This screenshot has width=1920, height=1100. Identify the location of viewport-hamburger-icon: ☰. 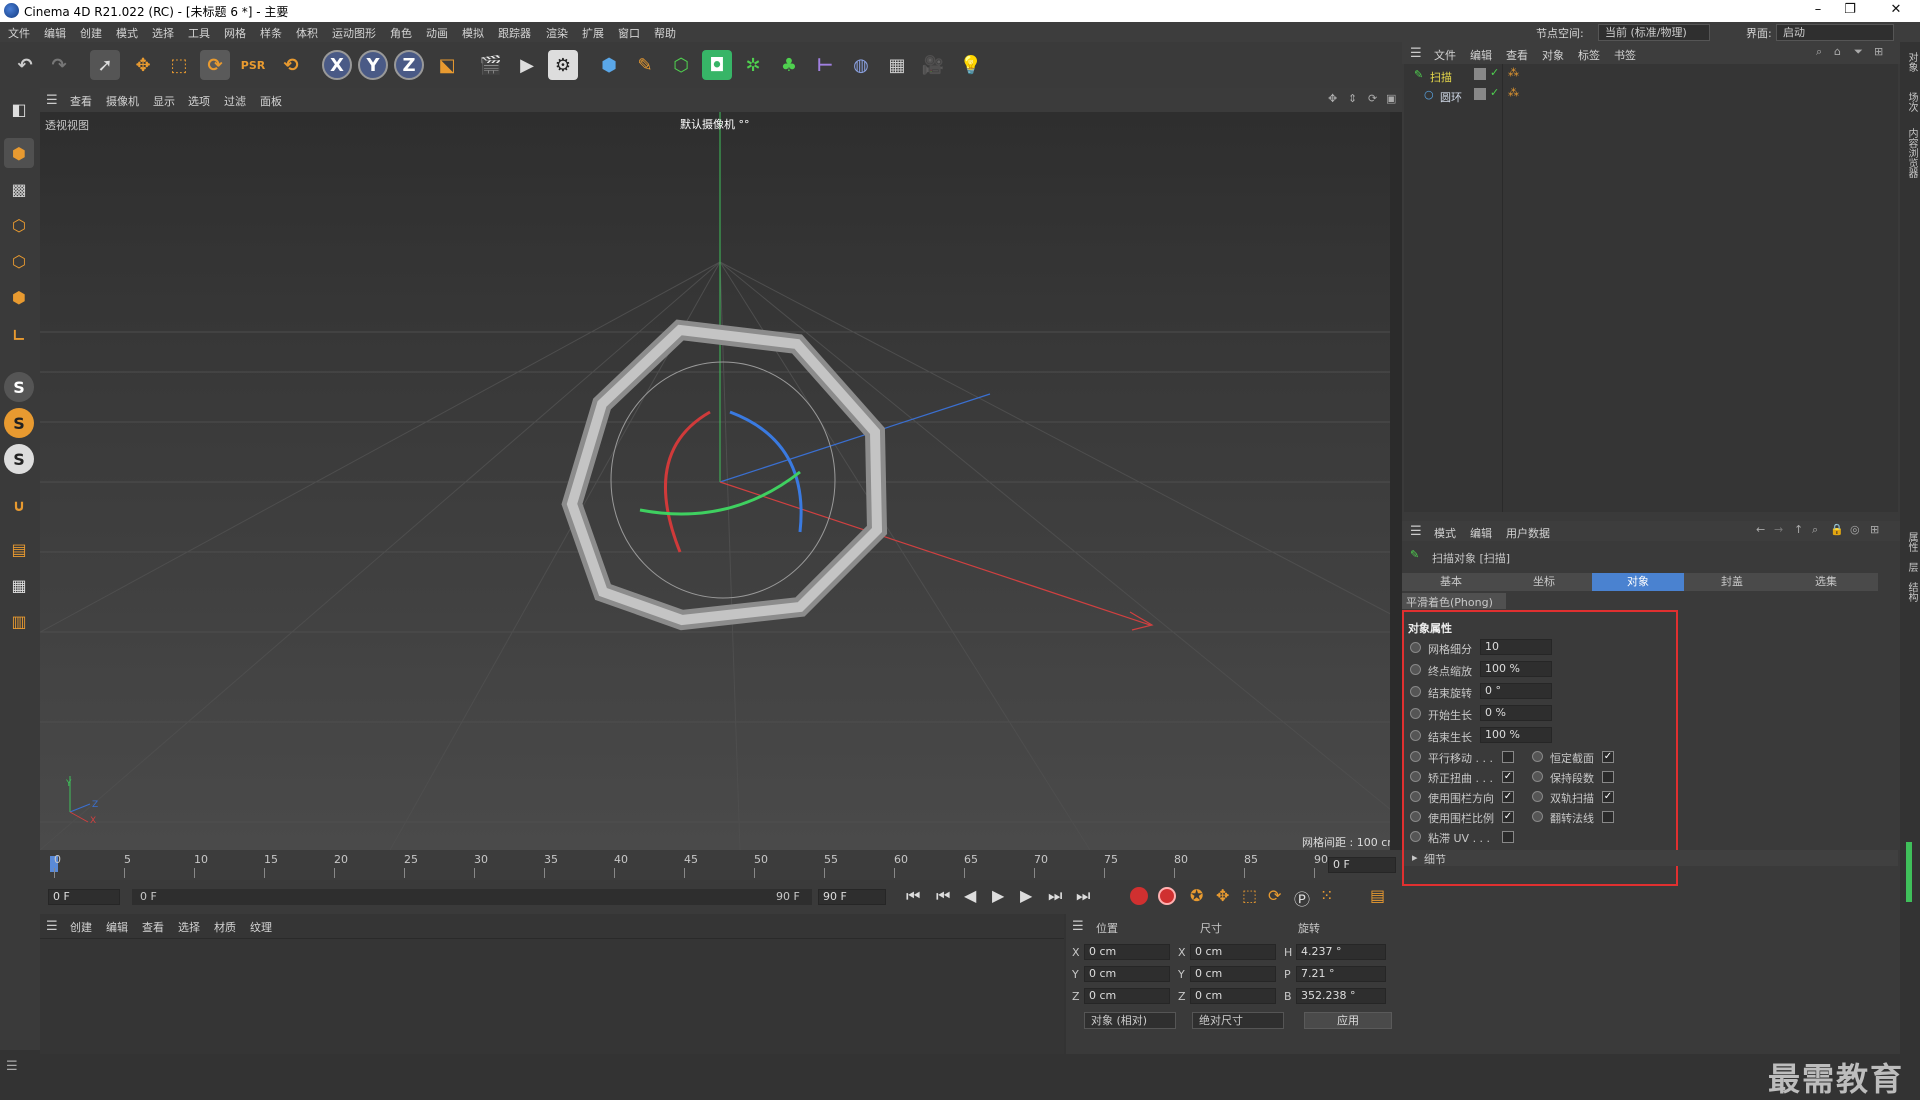
(52, 100).